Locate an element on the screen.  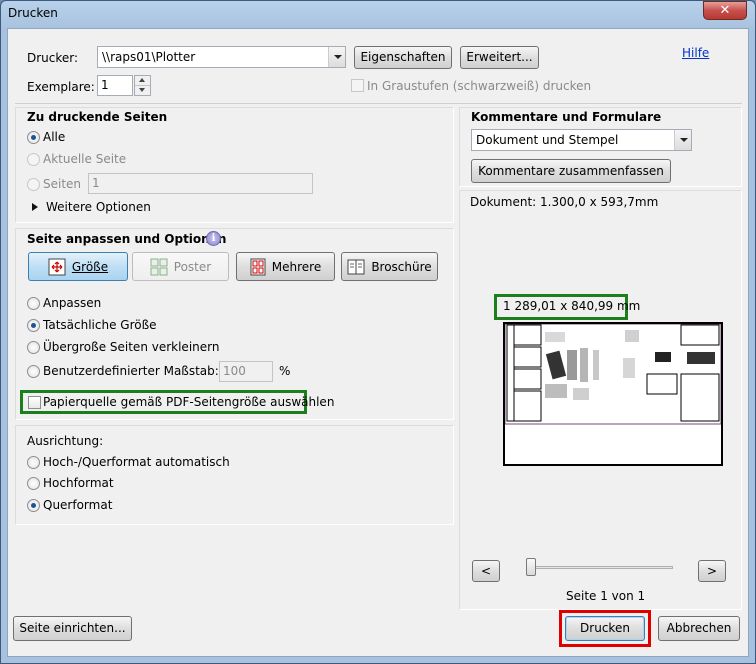
orientation-portrait-radio is located at coordinates (33, 483).